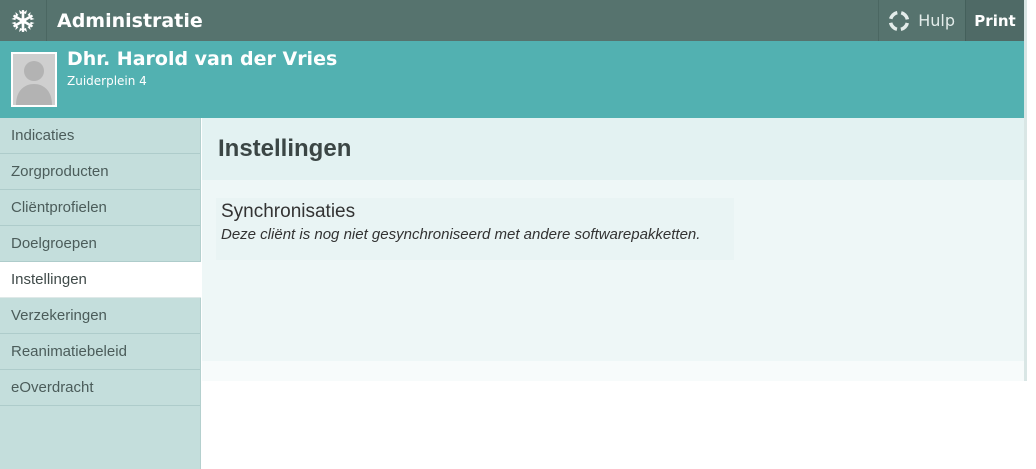 The width and height of the screenshot is (1036, 469). What do you see at coordinates (202, 59) in the screenshot?
I see `client-name: Dhr. Harold van der Vries` at bounding box center [202, 59].